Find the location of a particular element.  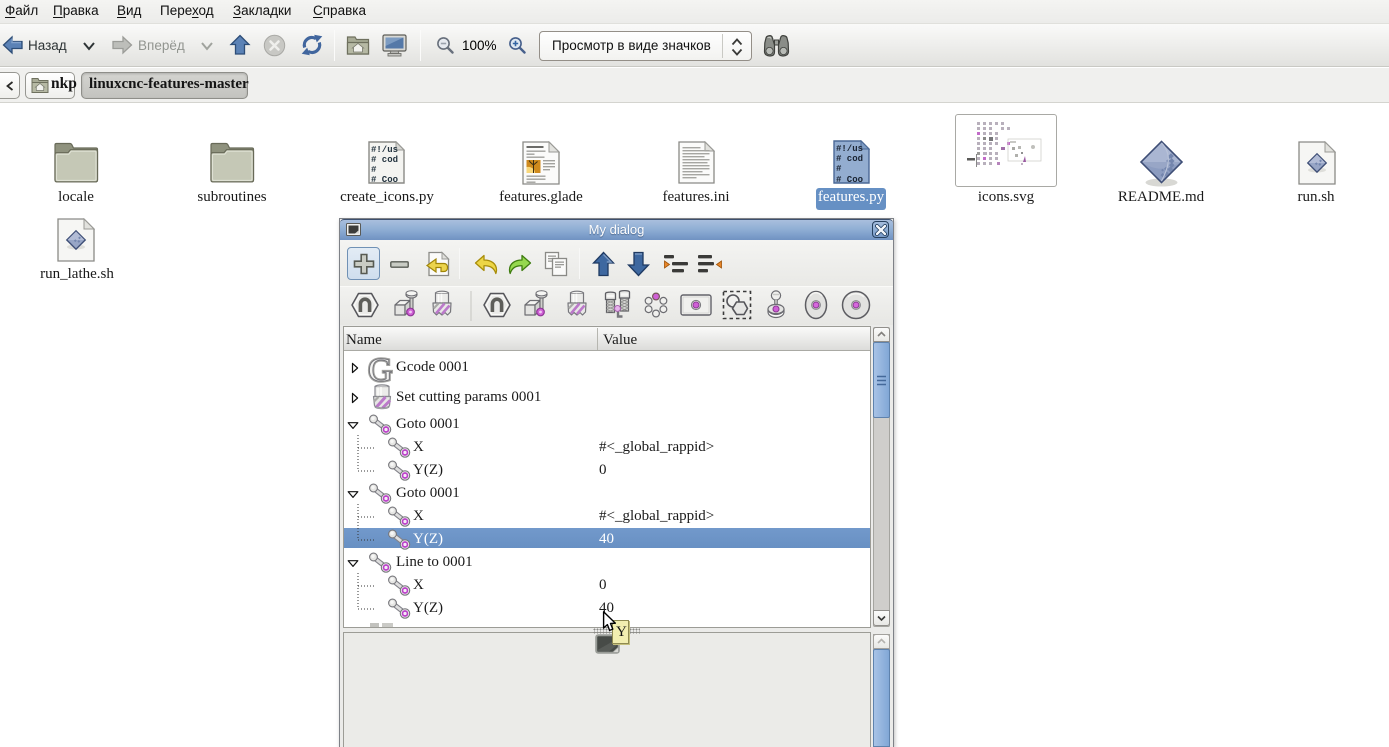

svg-text: G is located at coordinates (380, 370).